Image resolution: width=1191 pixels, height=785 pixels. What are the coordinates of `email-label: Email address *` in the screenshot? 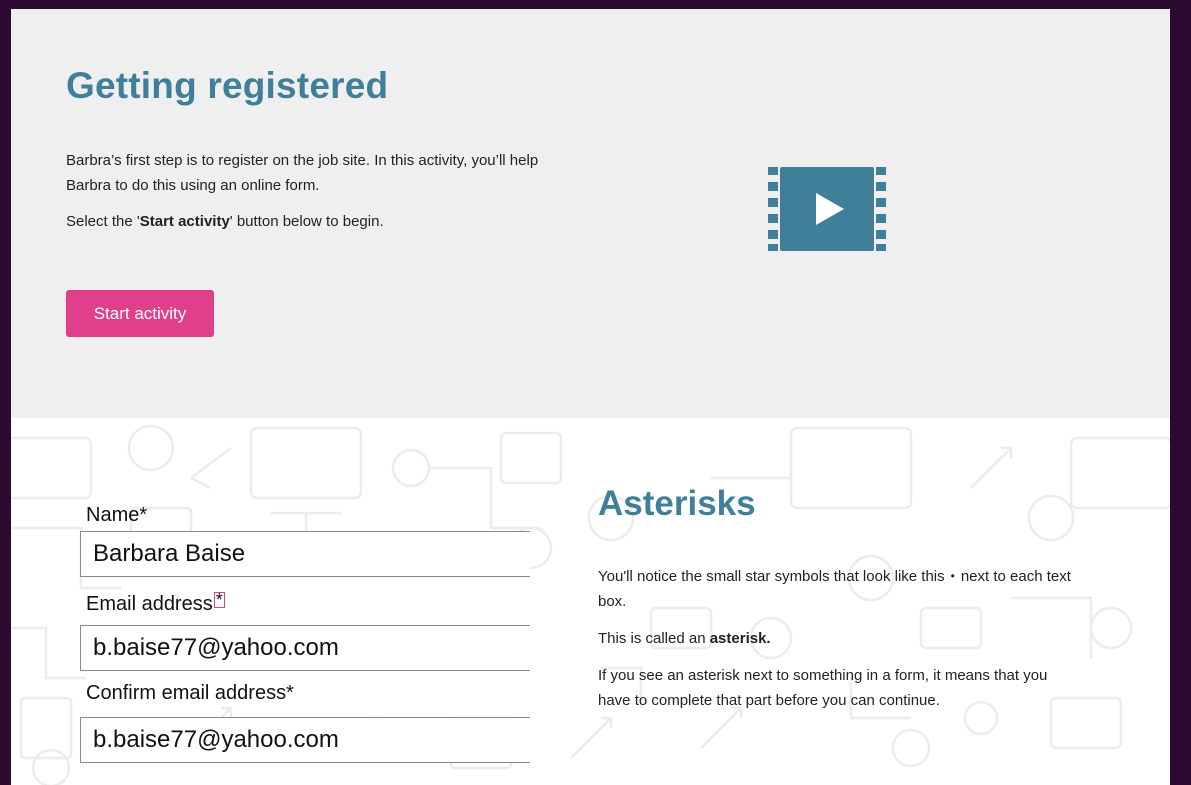 It's located at (155, 603).